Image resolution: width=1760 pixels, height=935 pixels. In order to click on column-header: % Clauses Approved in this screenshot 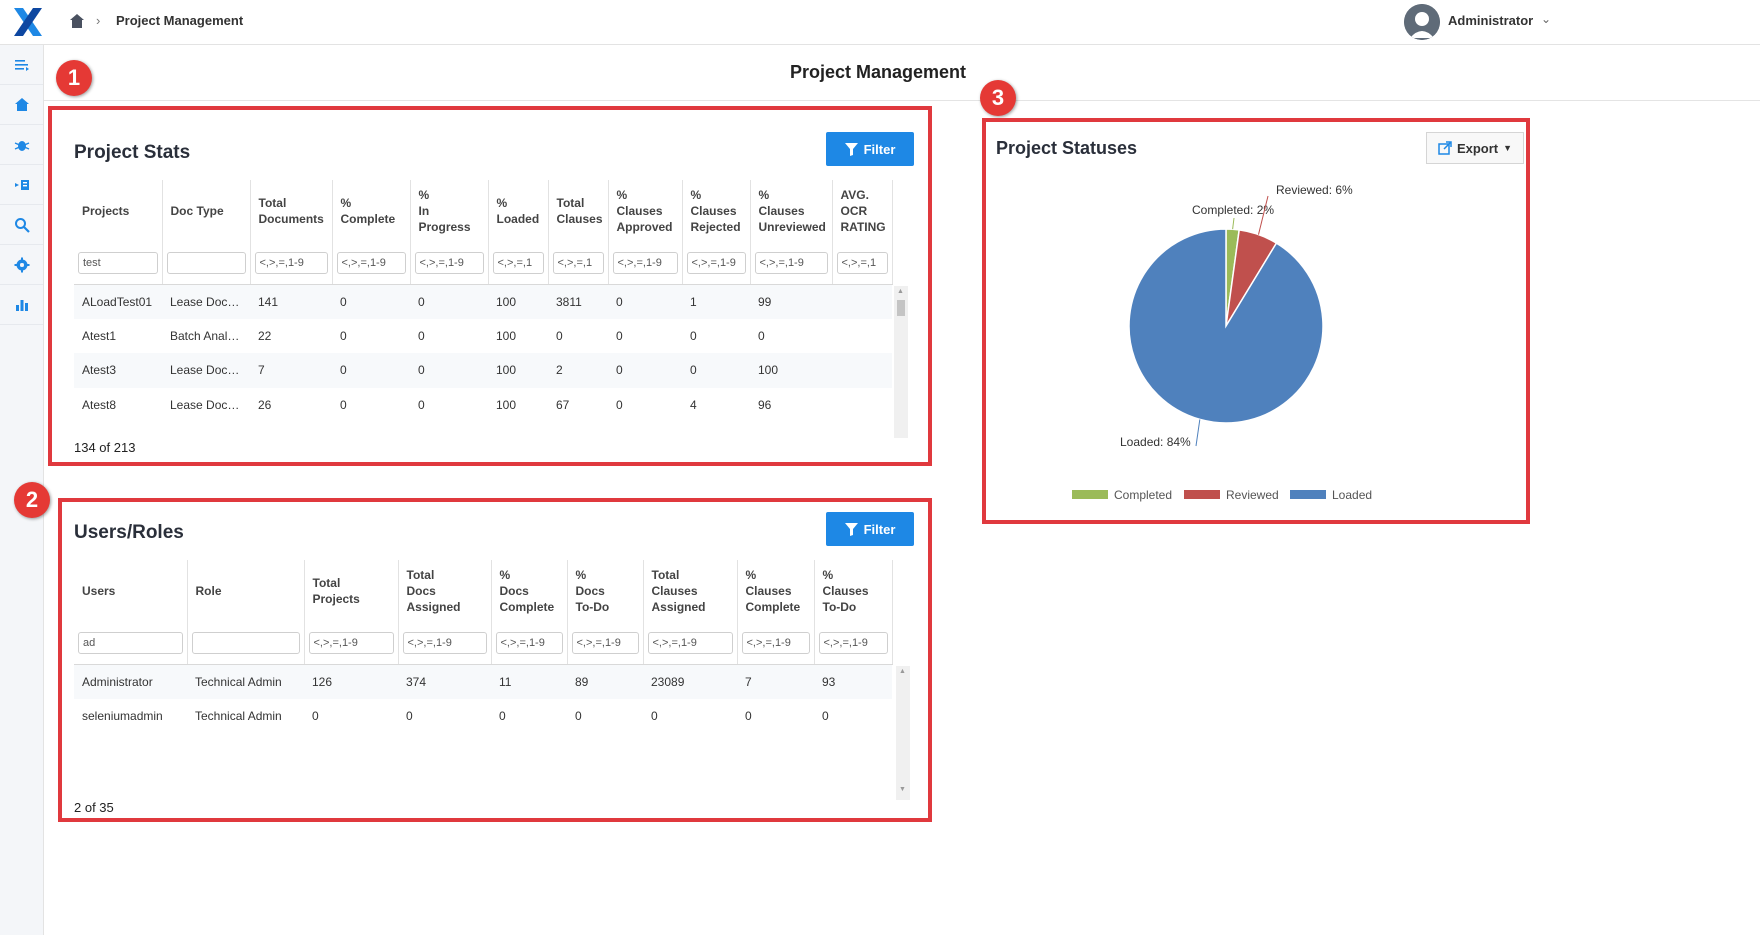, I will do `click(645, 211)`.